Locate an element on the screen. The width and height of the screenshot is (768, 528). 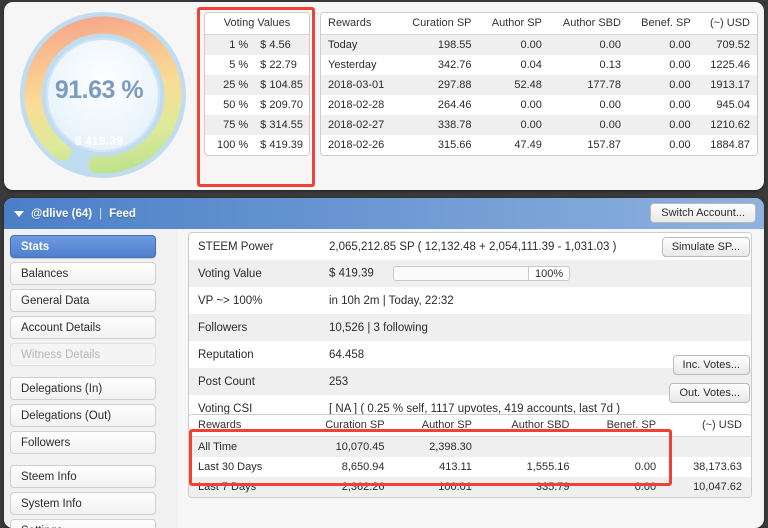
stat-label-post-count: Post Count is located at coordinates (226, 381).